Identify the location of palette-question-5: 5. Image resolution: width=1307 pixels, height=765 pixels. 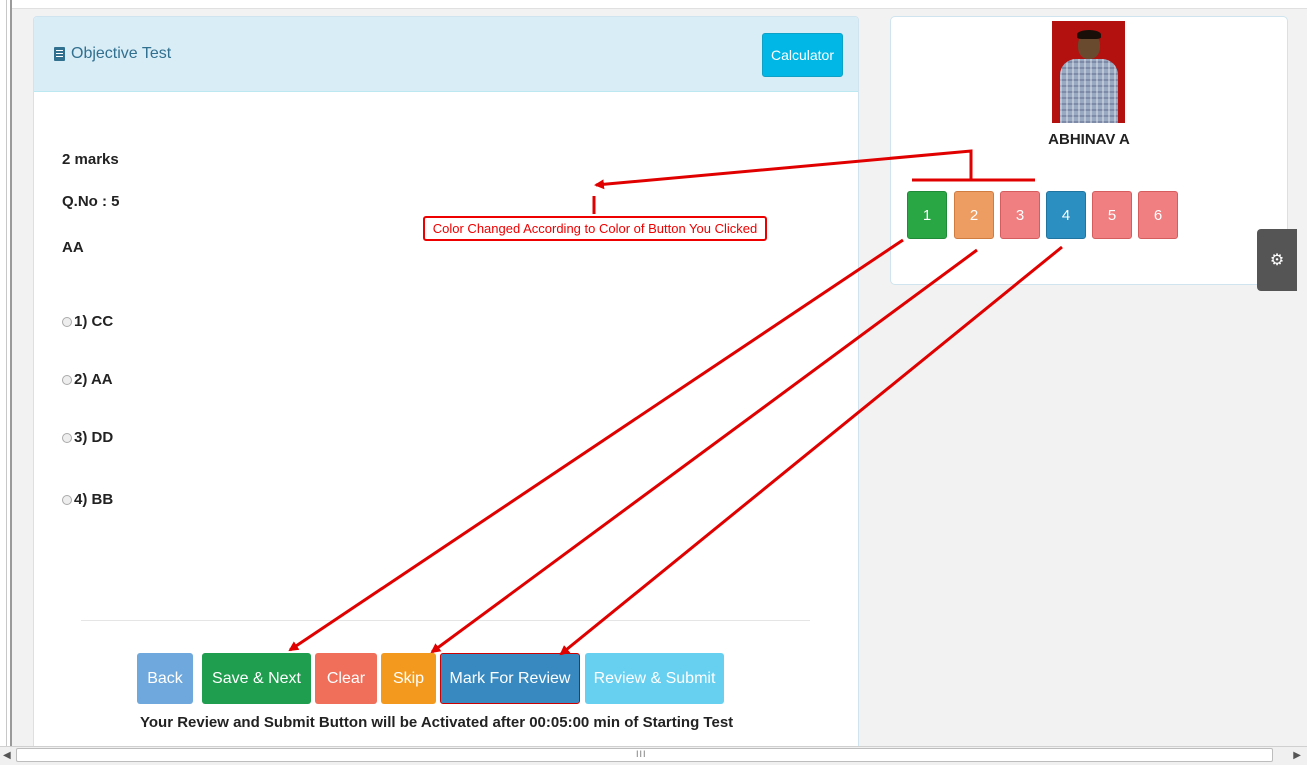
(1112, 215).